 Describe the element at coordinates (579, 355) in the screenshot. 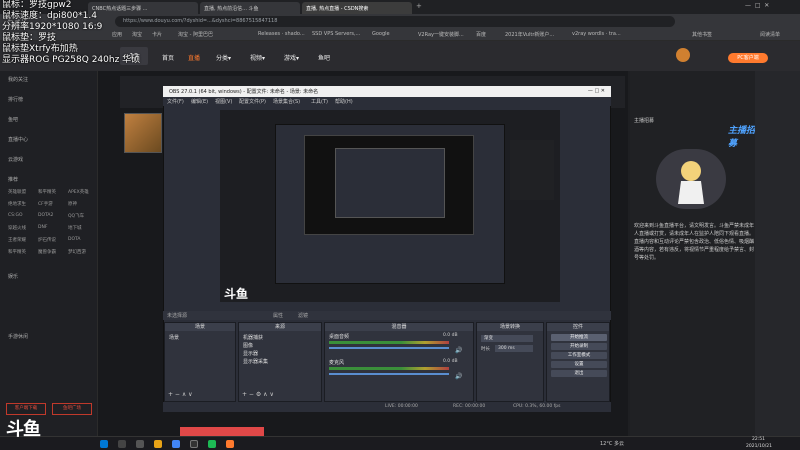

I see `studio-mode-button: 工作室模式` at that location.